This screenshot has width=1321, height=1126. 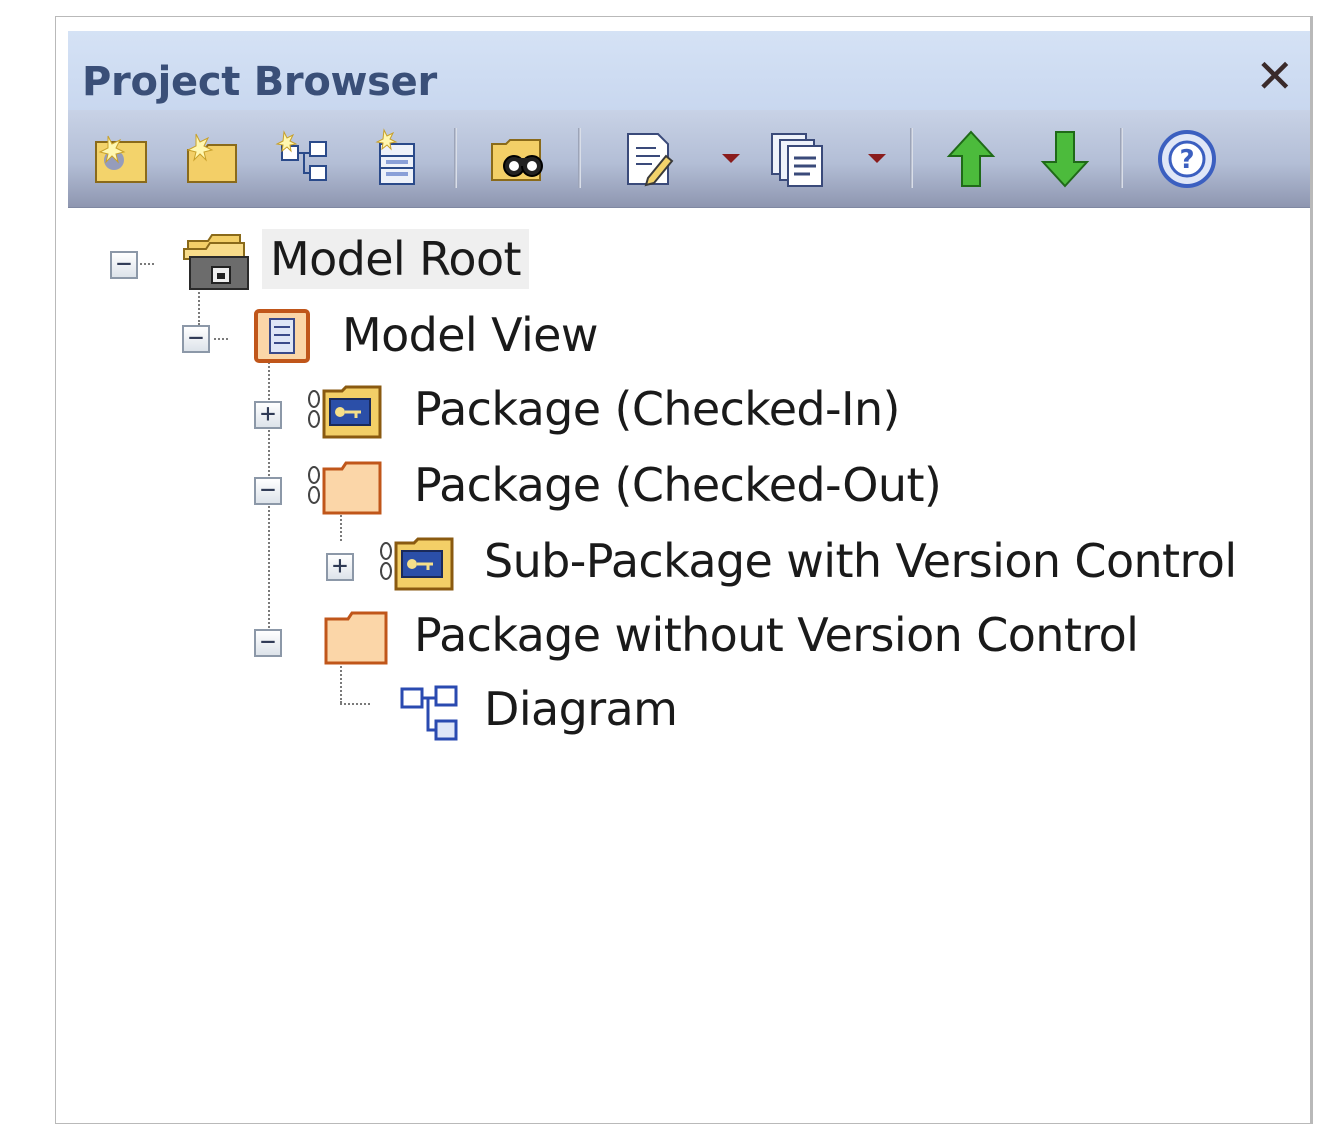 What do you see at coordinates (678, 485) in the screenshot?
I see `tree-node-label: Package (Checked-Out)` at bounding box center [678, 485].